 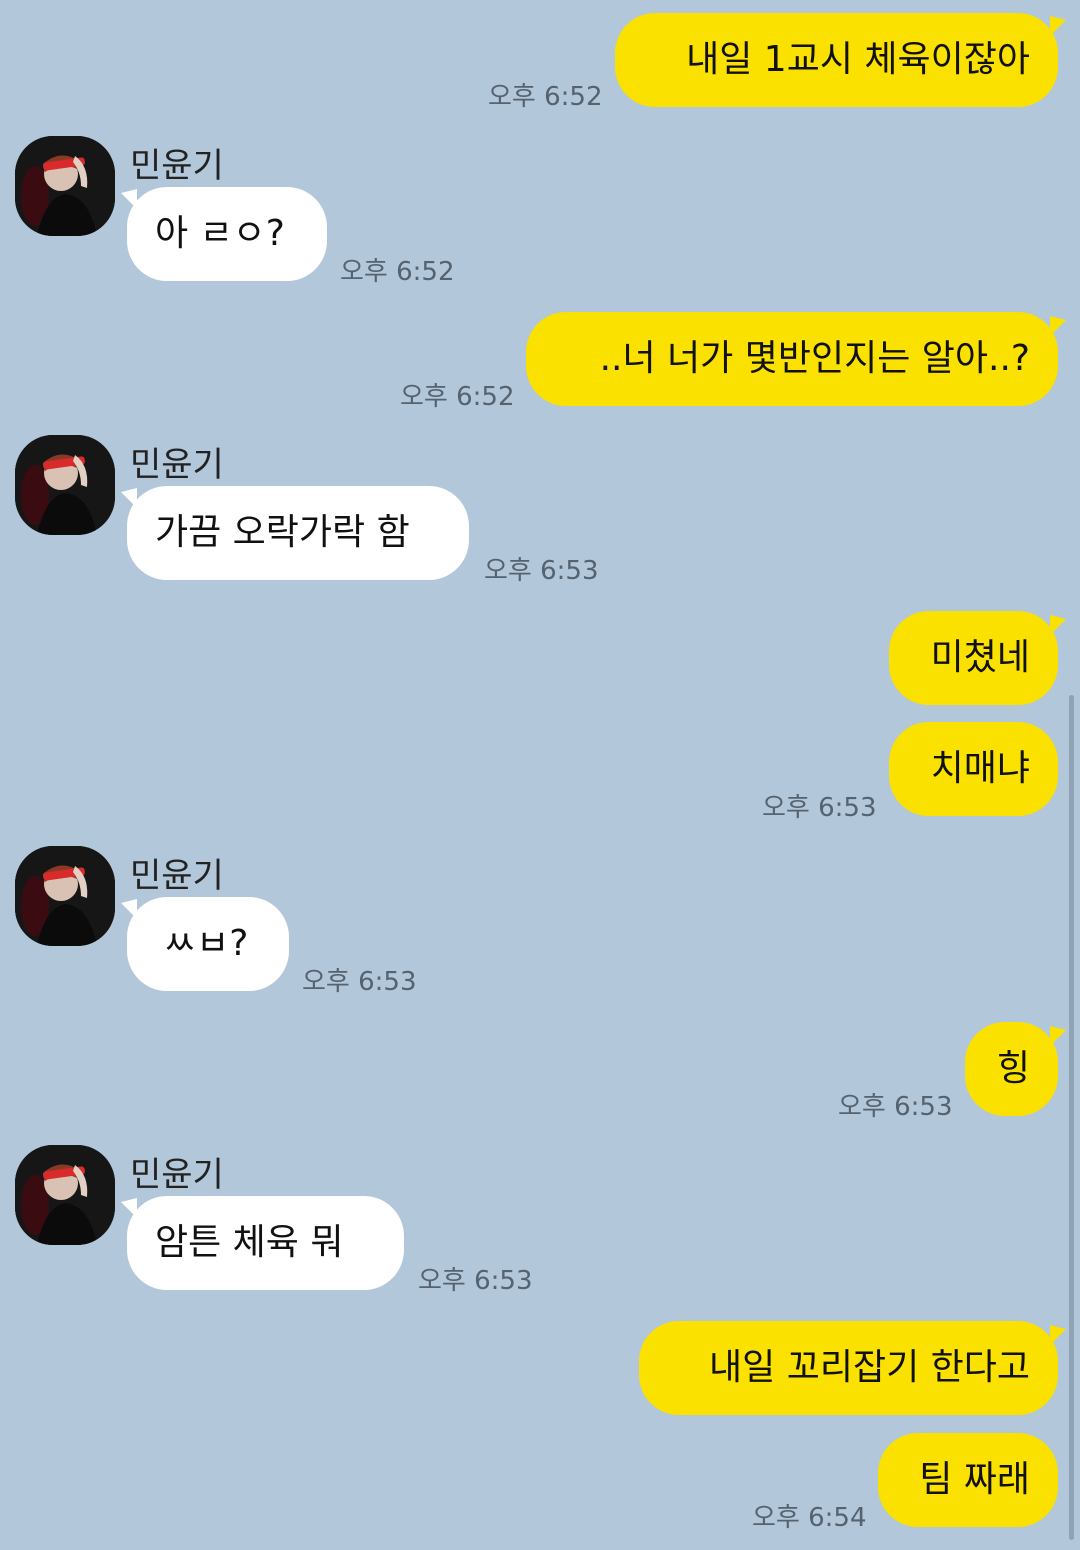 What do you see at coordinates (1011, 1069) in the screenshot?
I see `sent-message-bubble: 힝` at bounding box center [1011, 1069].